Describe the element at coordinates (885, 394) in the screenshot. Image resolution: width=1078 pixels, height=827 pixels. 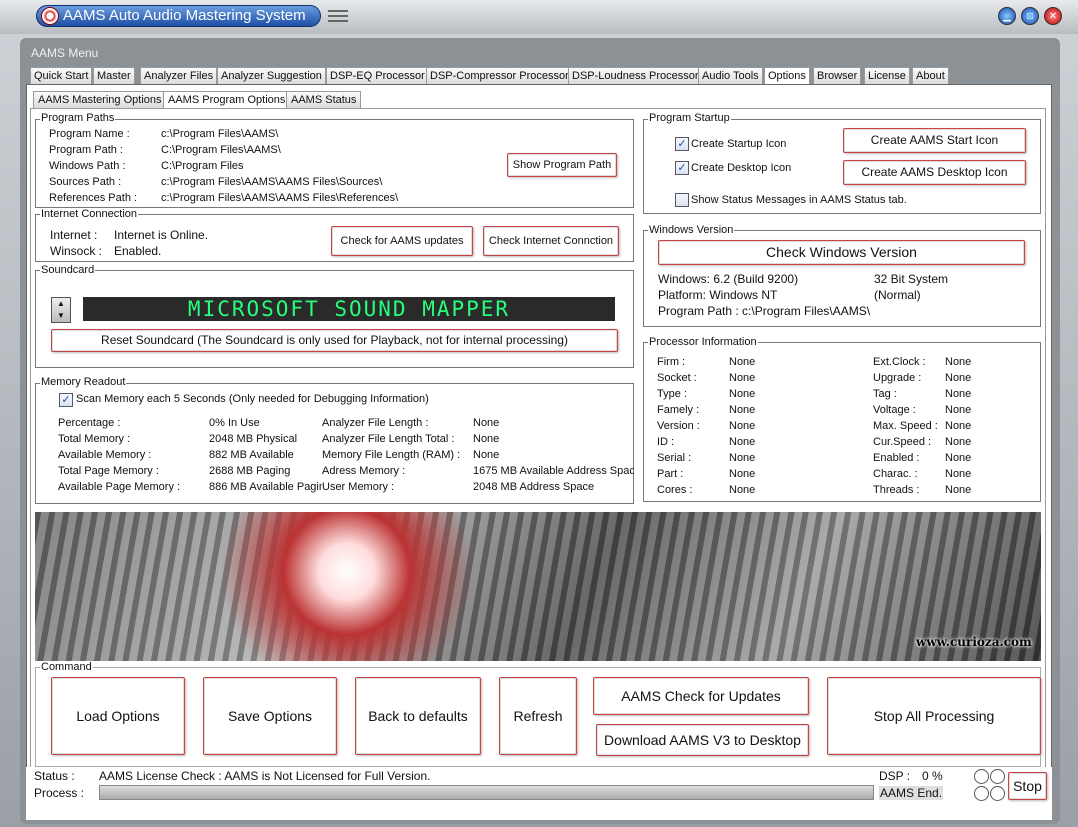
I see `processor-label: Tag :` at that location.